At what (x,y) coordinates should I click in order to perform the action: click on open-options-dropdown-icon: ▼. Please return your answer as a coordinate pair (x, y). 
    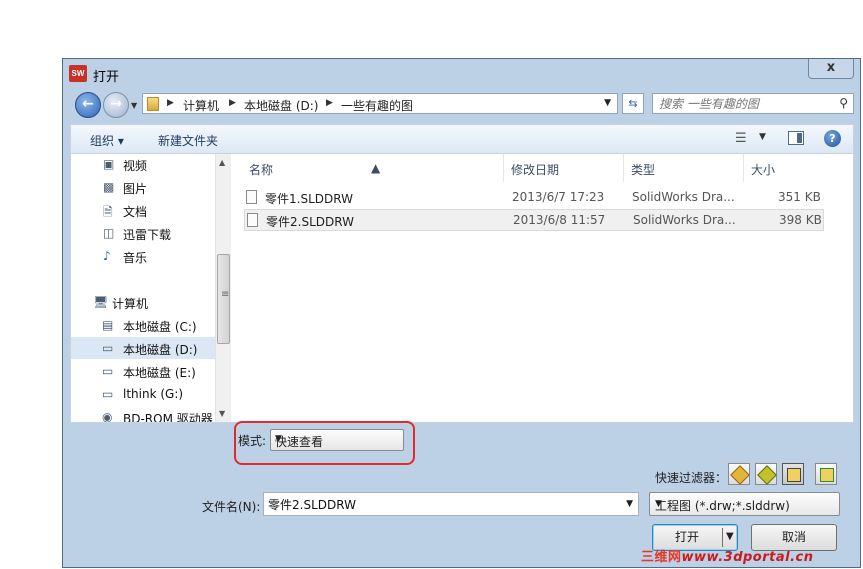
    Looking at the image, I should click on (730, 536).